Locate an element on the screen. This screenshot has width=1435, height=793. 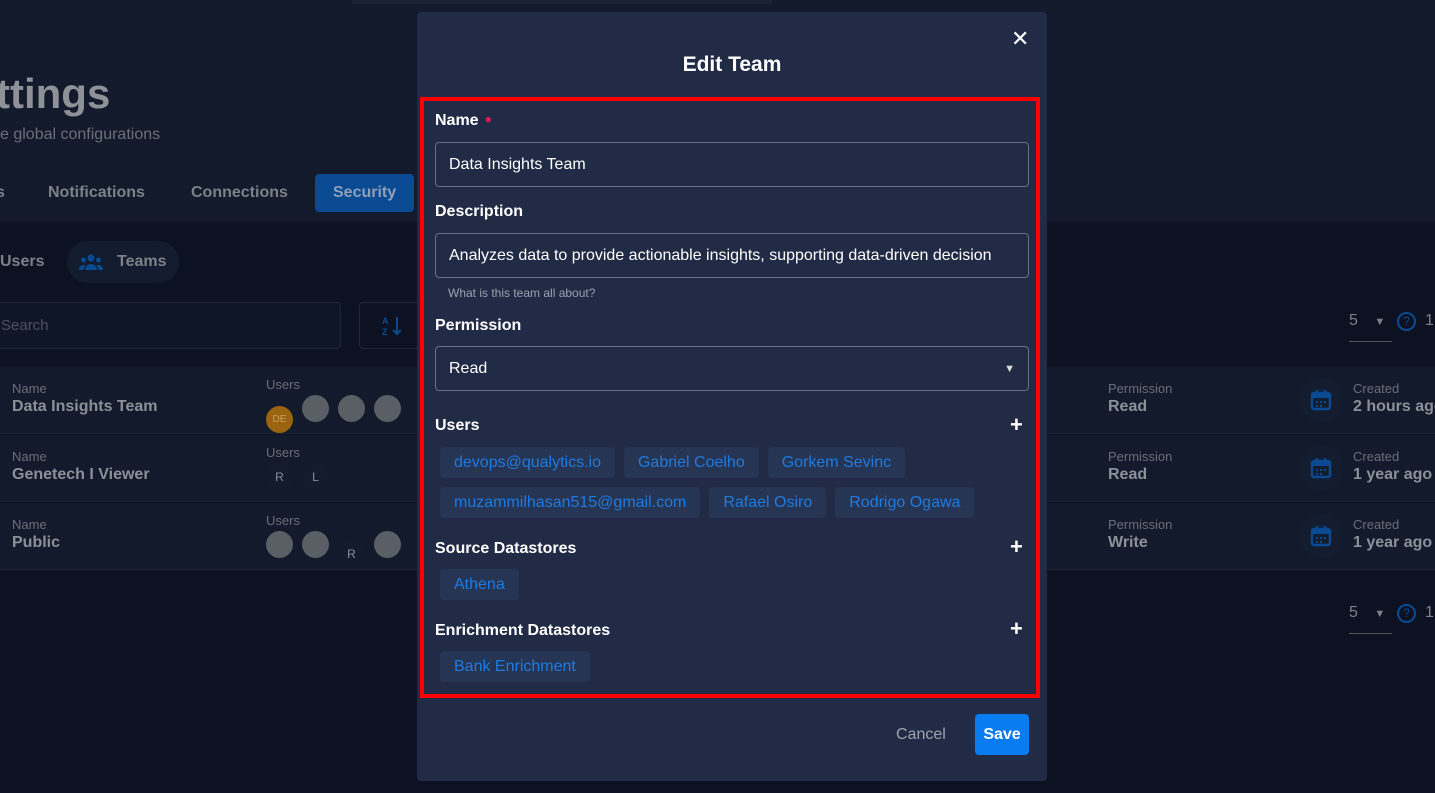
user-chip: muzammilhasan515@gmail.com is located at coordinates (570, 502).